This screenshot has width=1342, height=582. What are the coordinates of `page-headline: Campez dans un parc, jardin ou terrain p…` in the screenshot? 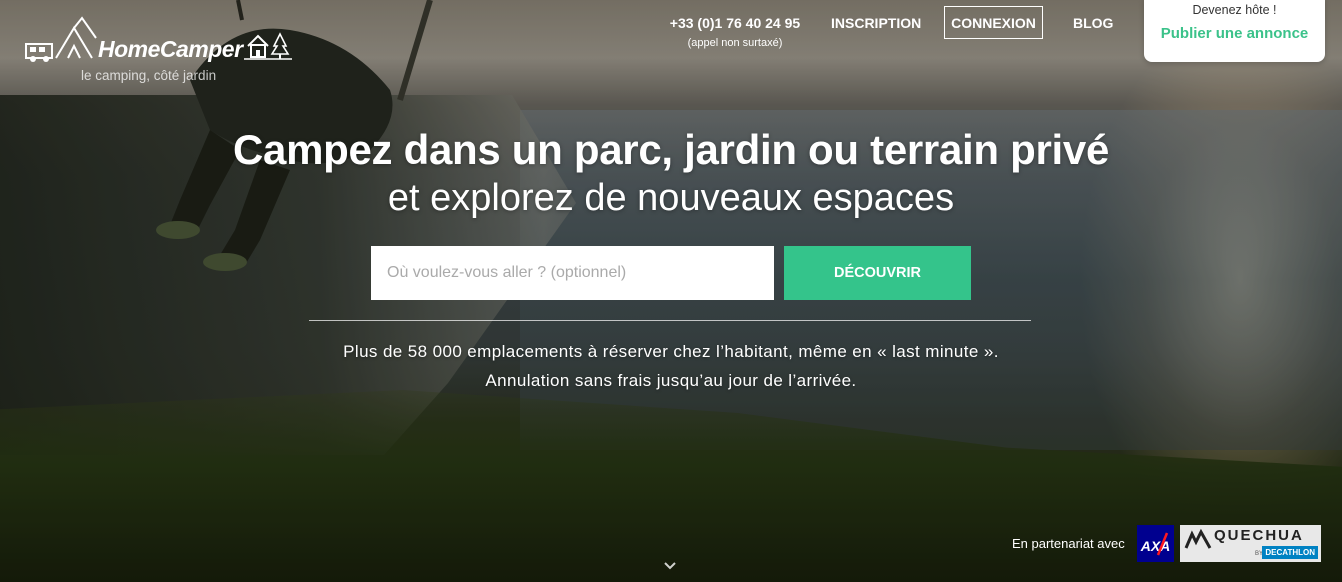 It's located at (671, 149).